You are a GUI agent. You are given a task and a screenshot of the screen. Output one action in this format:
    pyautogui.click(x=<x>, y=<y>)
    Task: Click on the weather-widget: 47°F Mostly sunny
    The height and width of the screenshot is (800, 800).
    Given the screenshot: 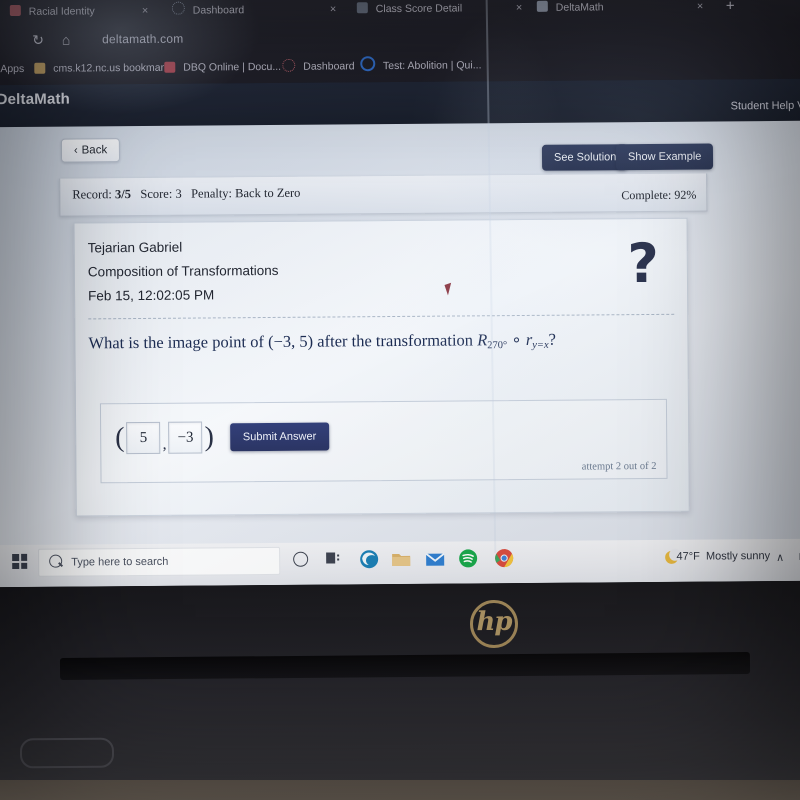 What is the action you would take?
    pyautogui.click(x=723, y=556)
    